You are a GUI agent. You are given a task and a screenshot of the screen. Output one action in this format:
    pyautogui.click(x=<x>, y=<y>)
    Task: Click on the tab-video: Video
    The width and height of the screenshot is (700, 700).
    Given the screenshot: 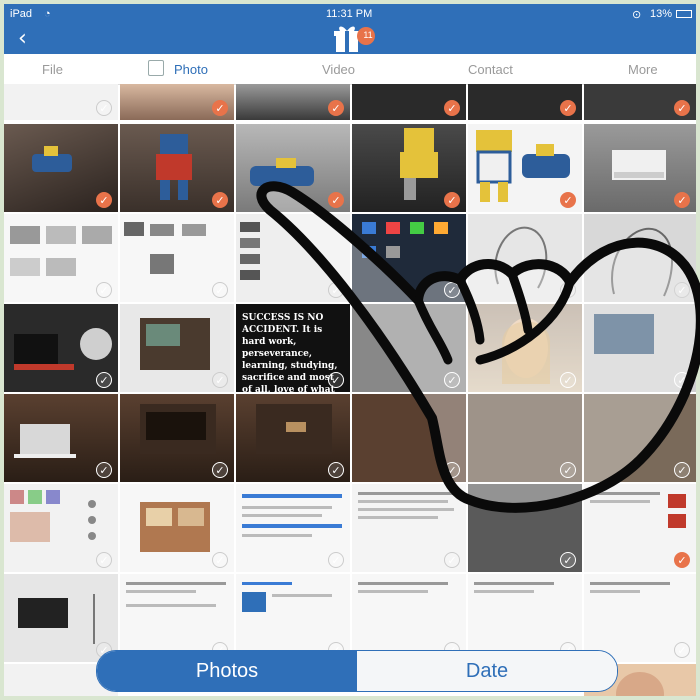 What is the action you would take?
    pyautogui.click(x=338, y=69)
    